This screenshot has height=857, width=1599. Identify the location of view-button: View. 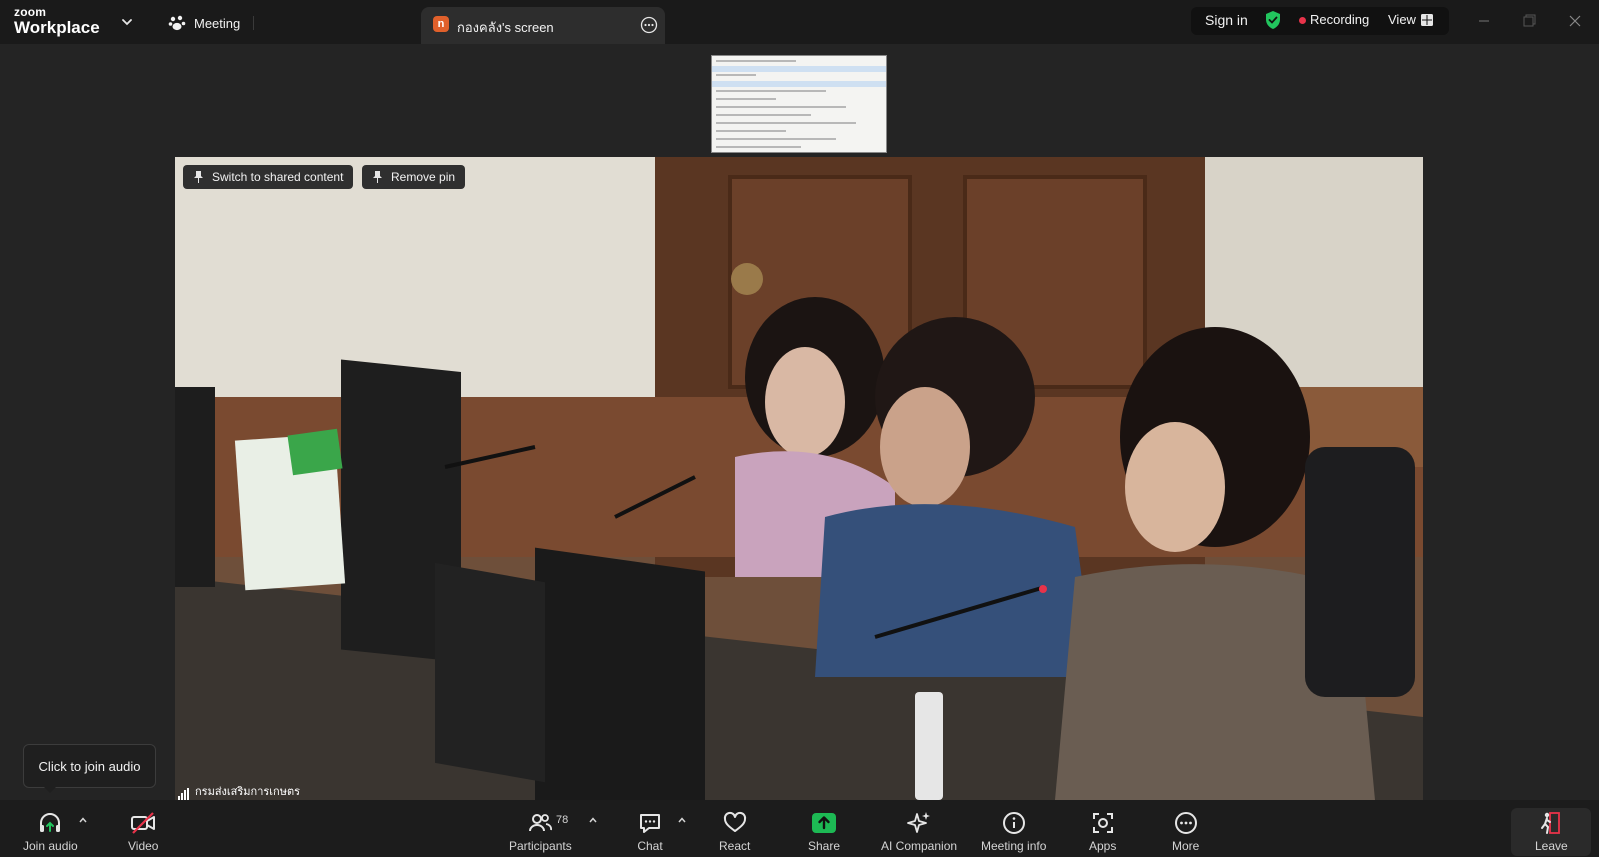
(1402, 19).